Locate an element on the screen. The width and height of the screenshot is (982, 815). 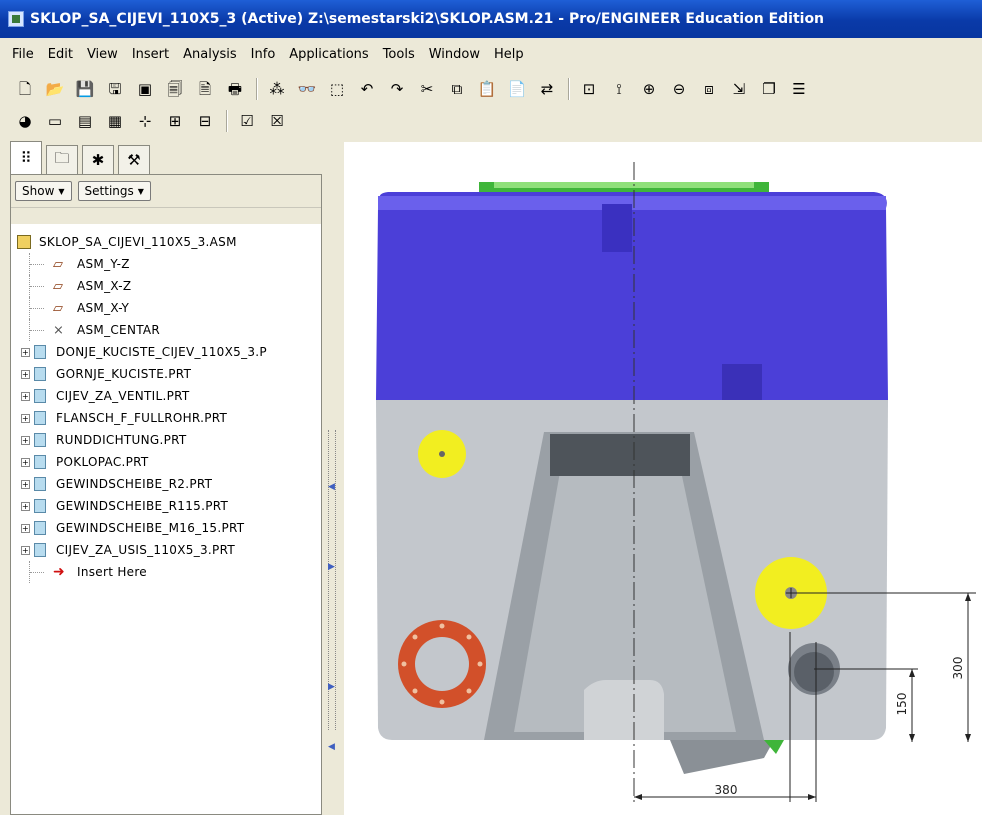
layers-icon: ☰ is located at coordinates (799, 89).